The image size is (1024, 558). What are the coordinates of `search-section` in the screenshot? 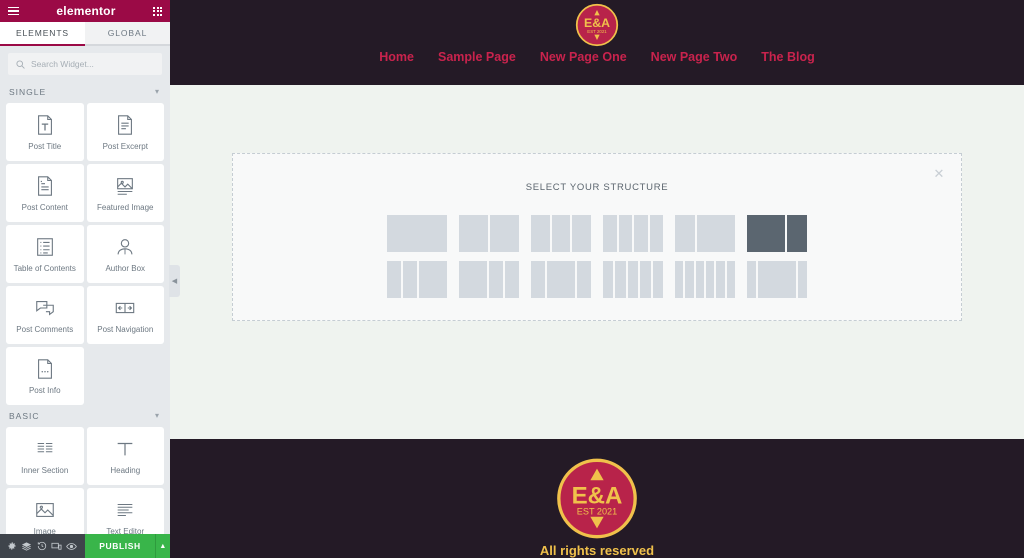 It's located at (85, 63).